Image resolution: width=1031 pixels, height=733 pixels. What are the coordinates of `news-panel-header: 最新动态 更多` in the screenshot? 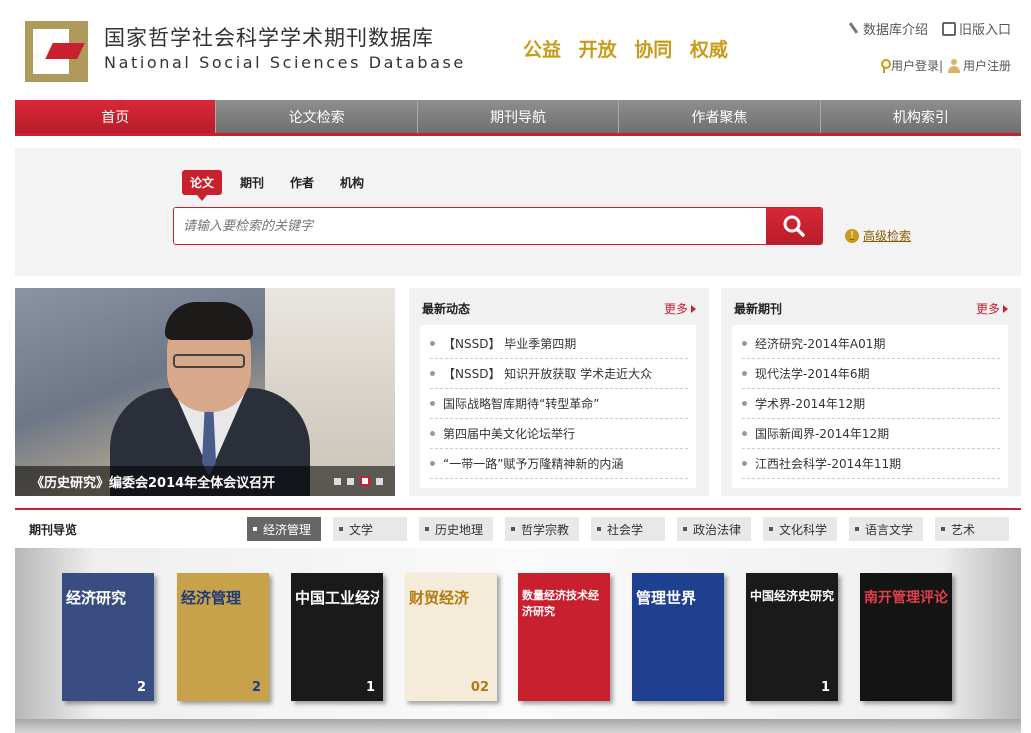 It's located at (559, 308).